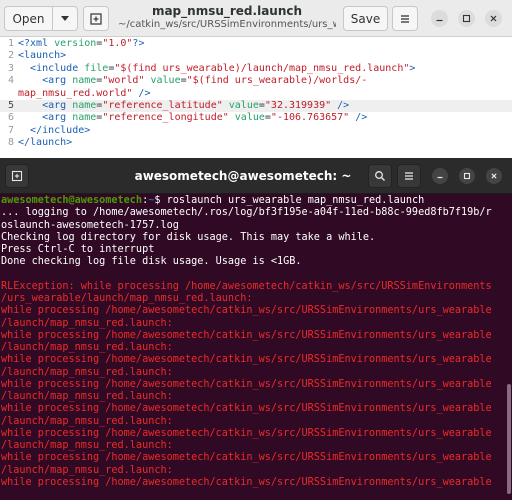 This screenshot has width=512, height=500. What do you see at coordinates (10, 118) in the screenshot?
I see `line-number: 6` at bounding box center [10, 118].